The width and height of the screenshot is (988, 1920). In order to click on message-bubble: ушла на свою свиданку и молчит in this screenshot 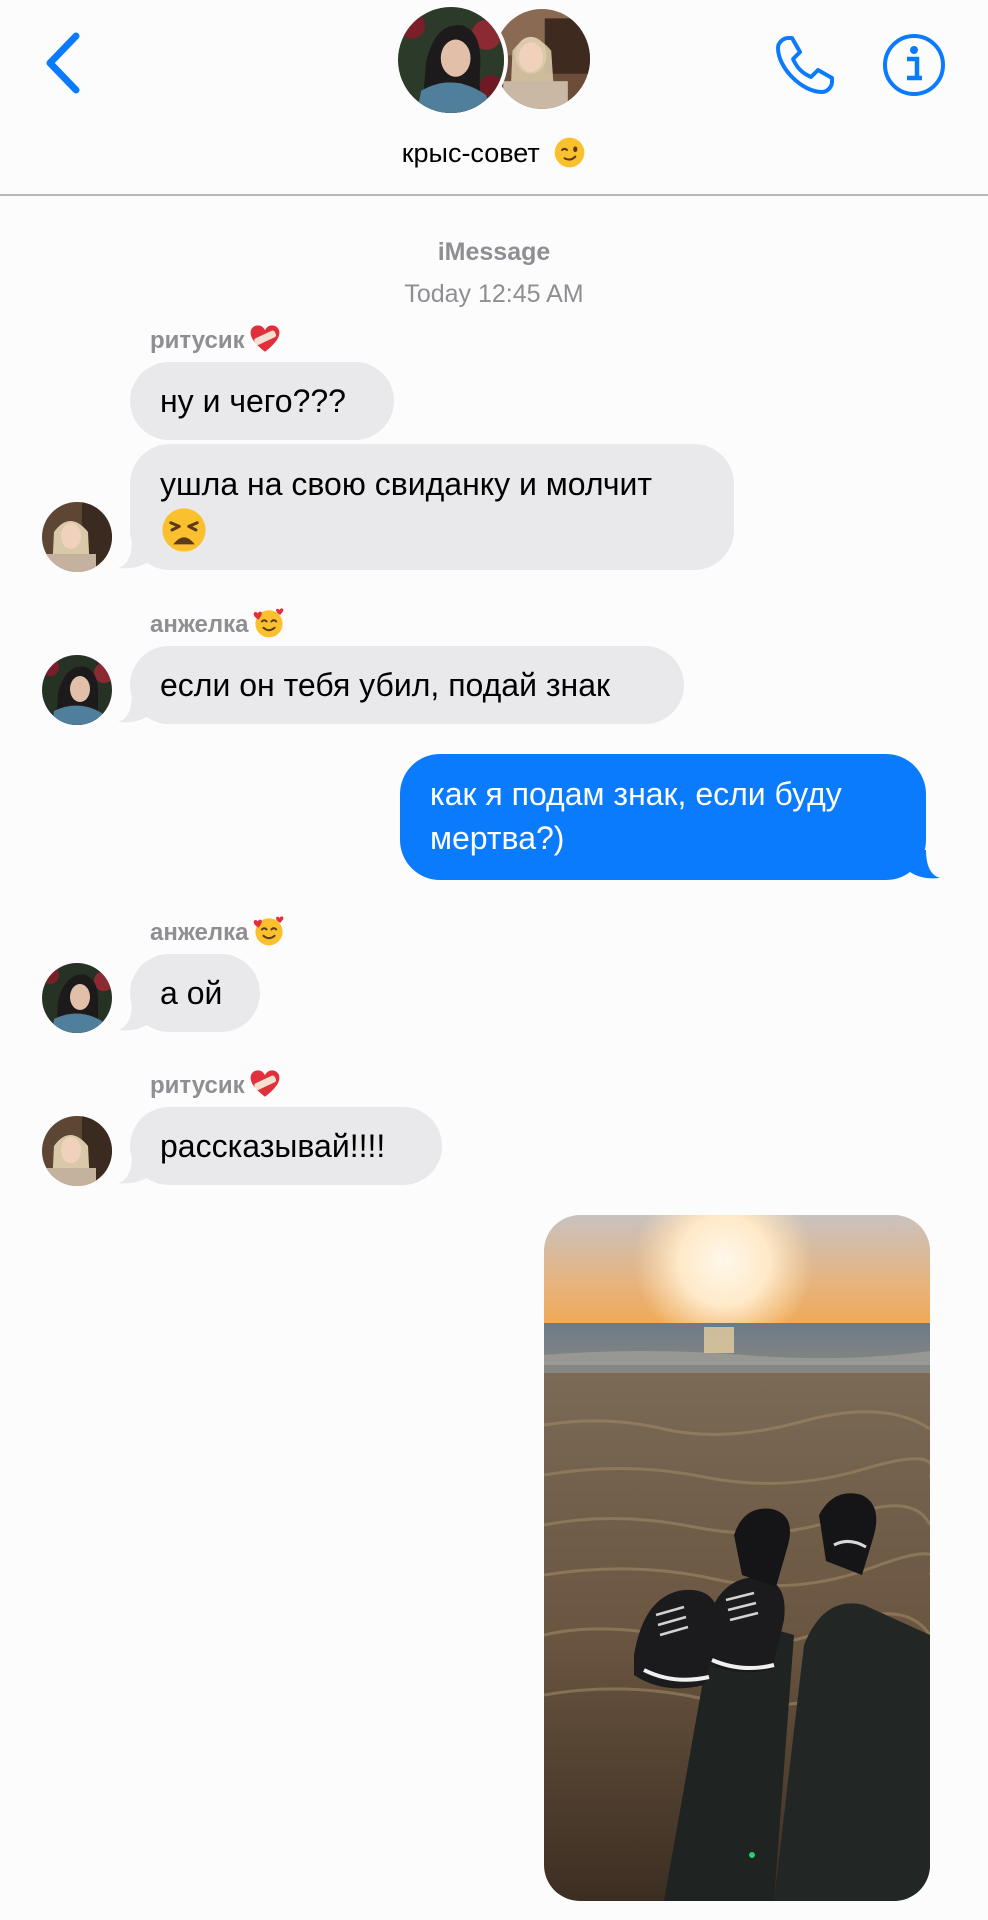, I will do `click(432, 507)`.